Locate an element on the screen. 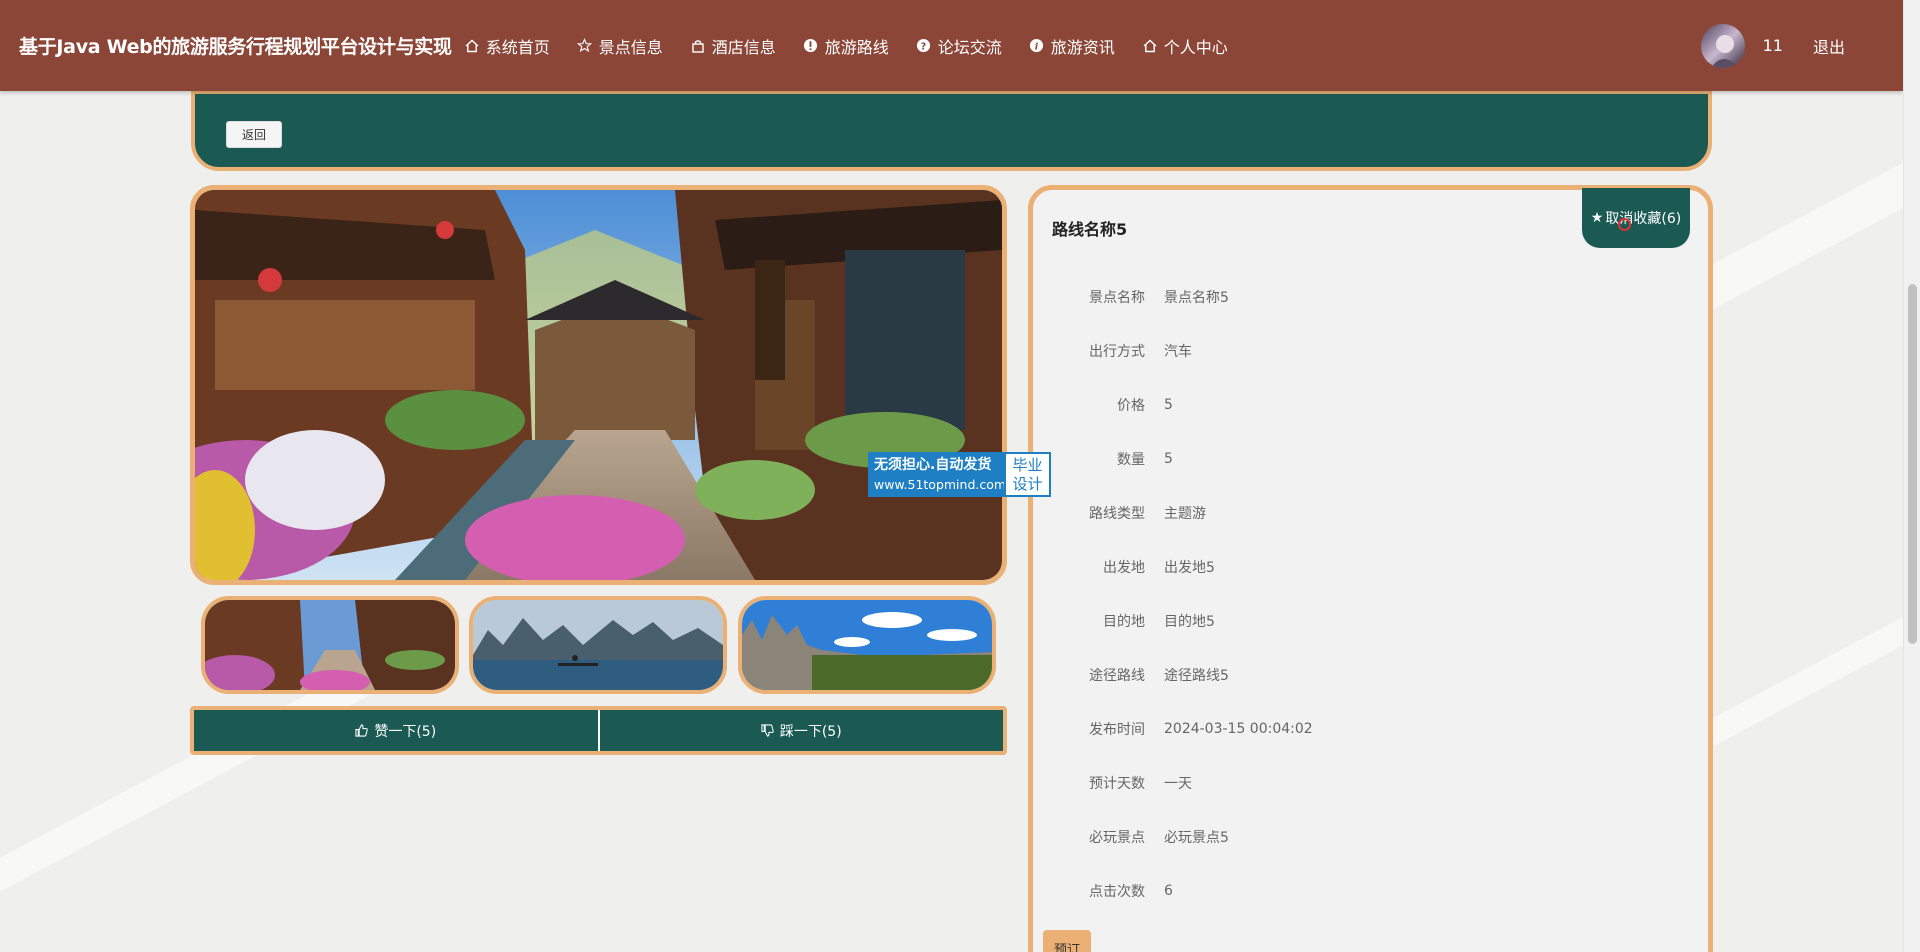 This screenshot has height=952, width=1920. avatar is located at coordinates (1722, 45).